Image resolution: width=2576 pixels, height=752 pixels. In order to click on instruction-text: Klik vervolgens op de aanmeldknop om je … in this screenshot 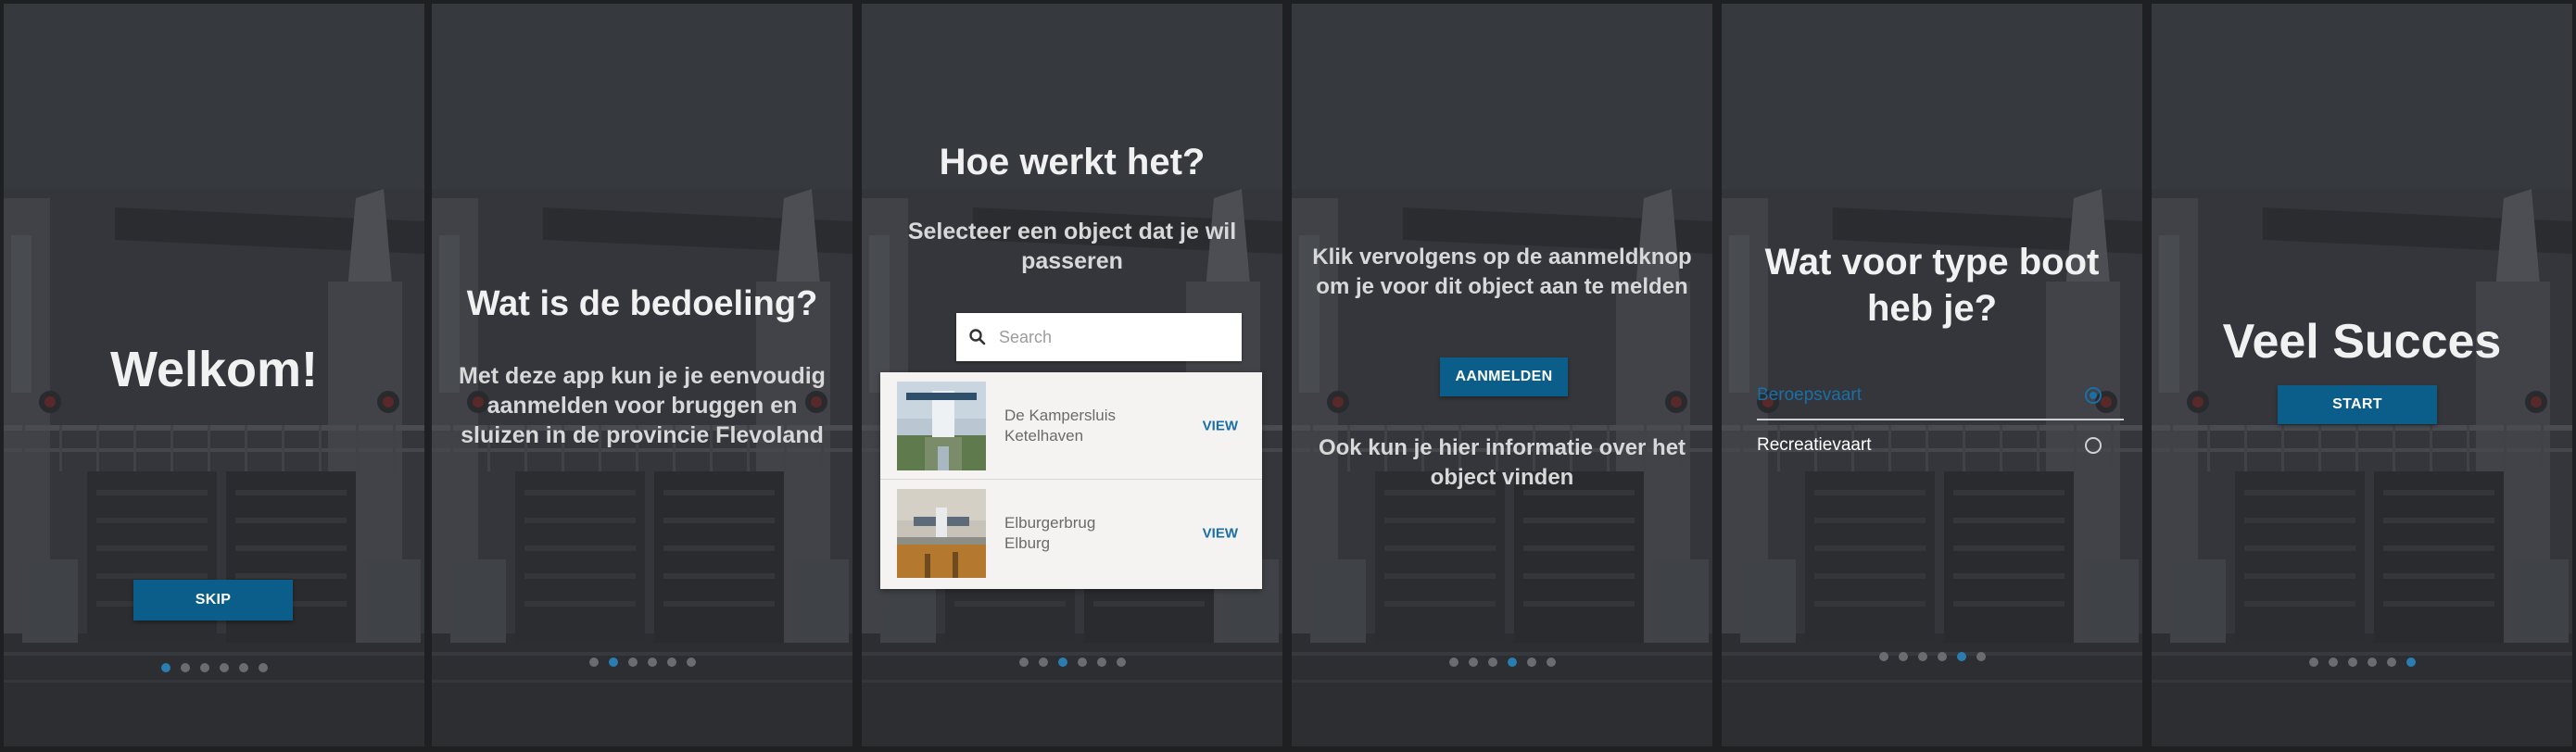, I will do `click(1502, 271)`.